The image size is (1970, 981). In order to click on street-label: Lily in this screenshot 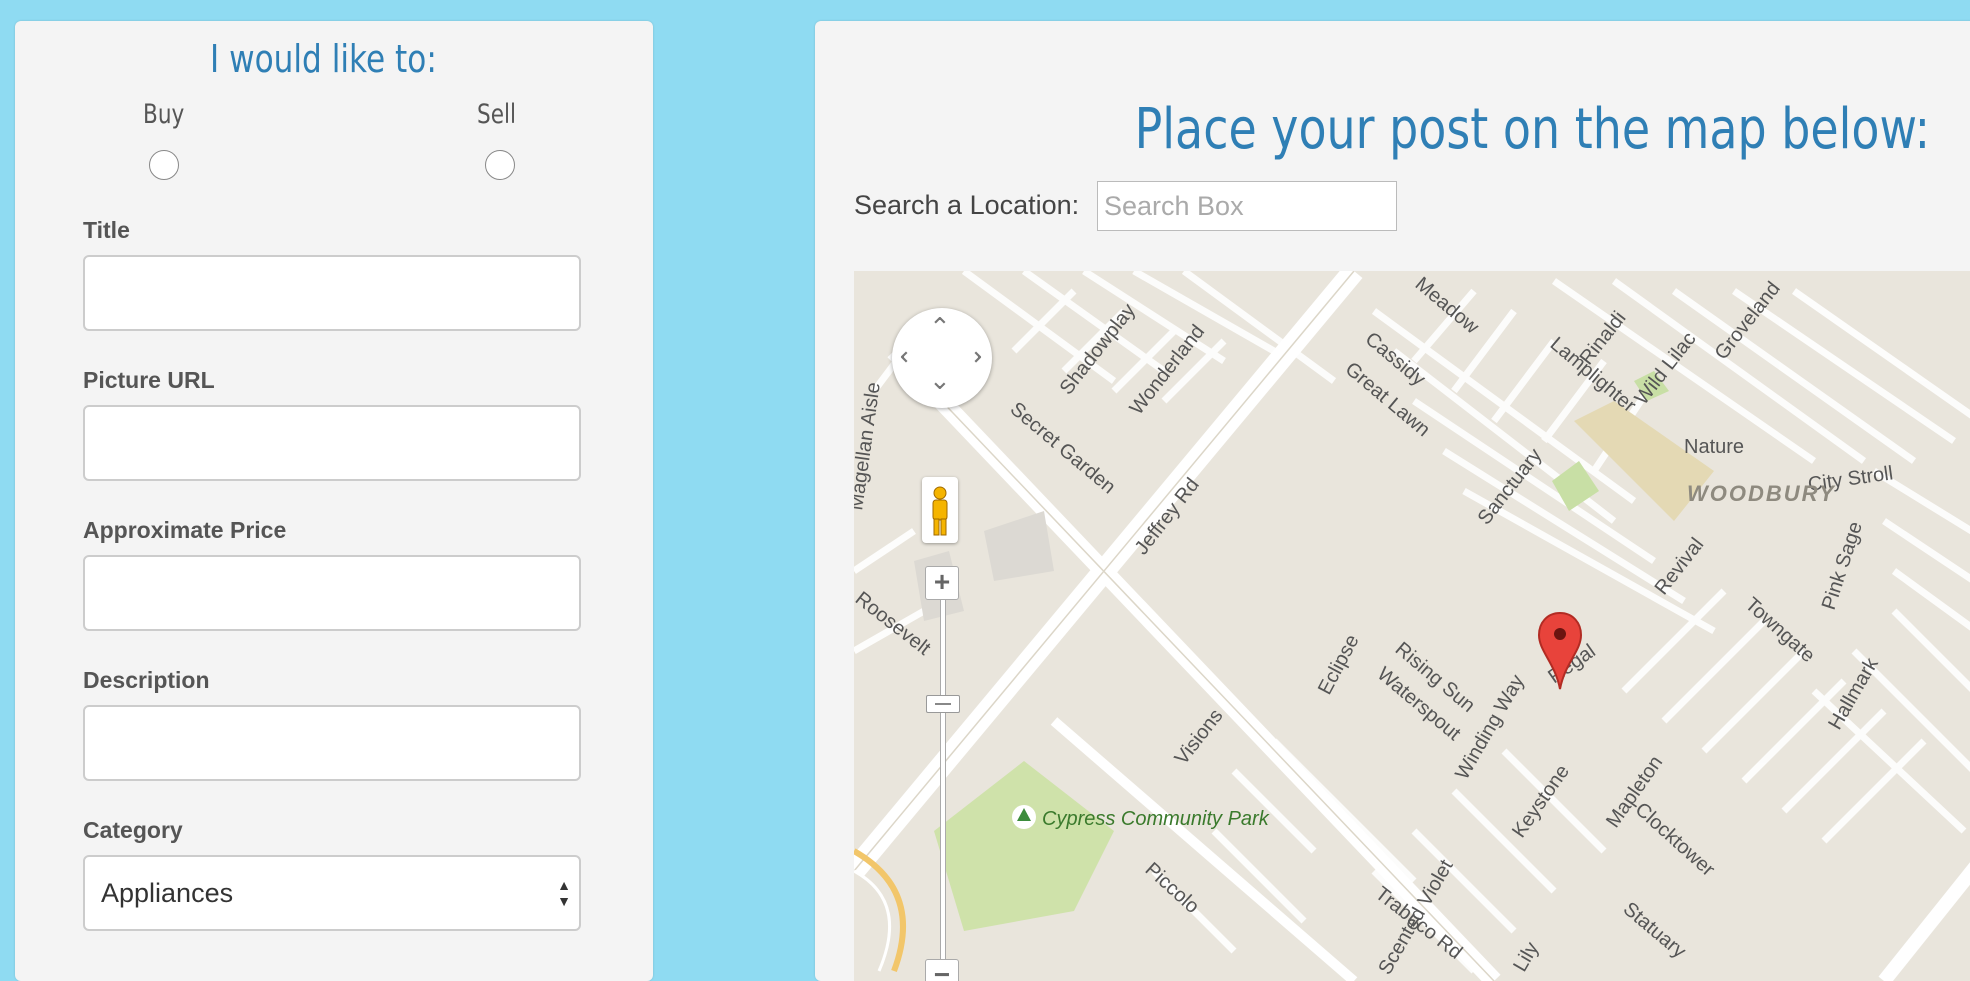, I will do `click(1526, 957)`.